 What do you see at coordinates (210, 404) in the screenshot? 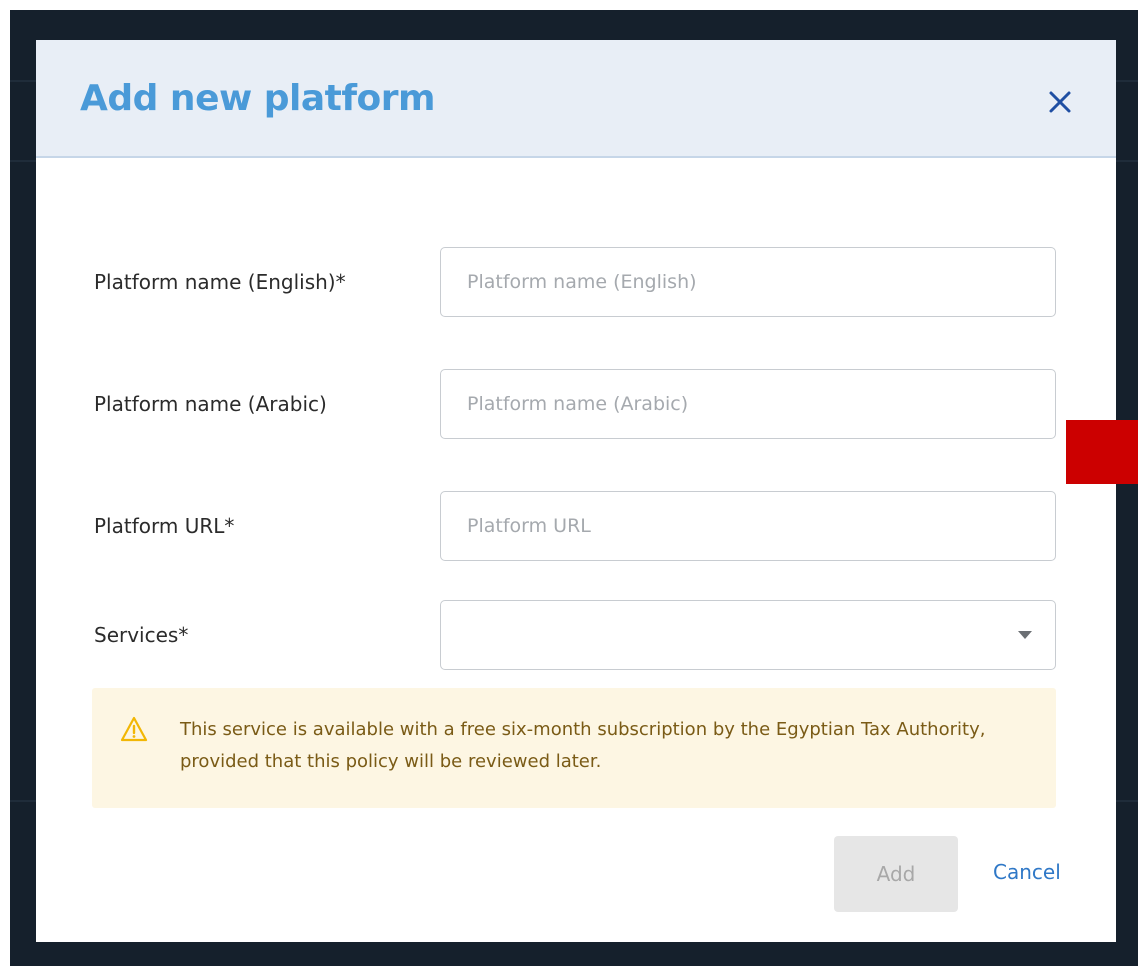
I see `platform-name-arabic-label: Platform name (Arabic)` at bounding box center [210, 404].